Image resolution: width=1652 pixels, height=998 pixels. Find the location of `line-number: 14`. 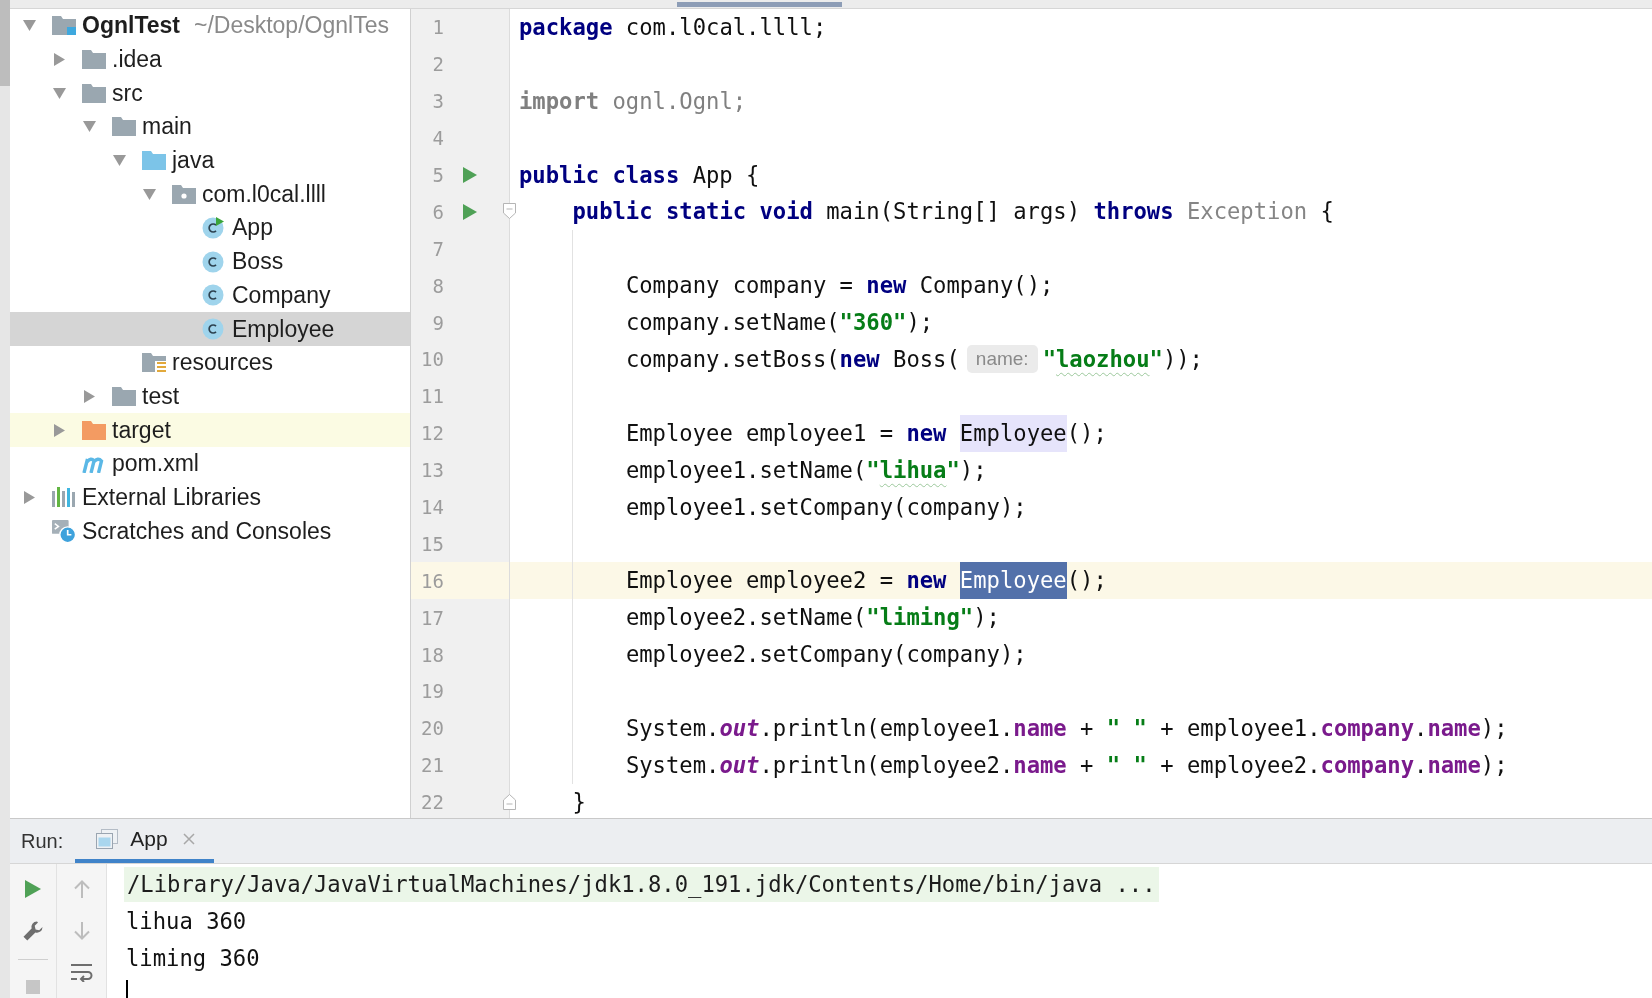

line-number: 14 is located at coordinates (432, 507).